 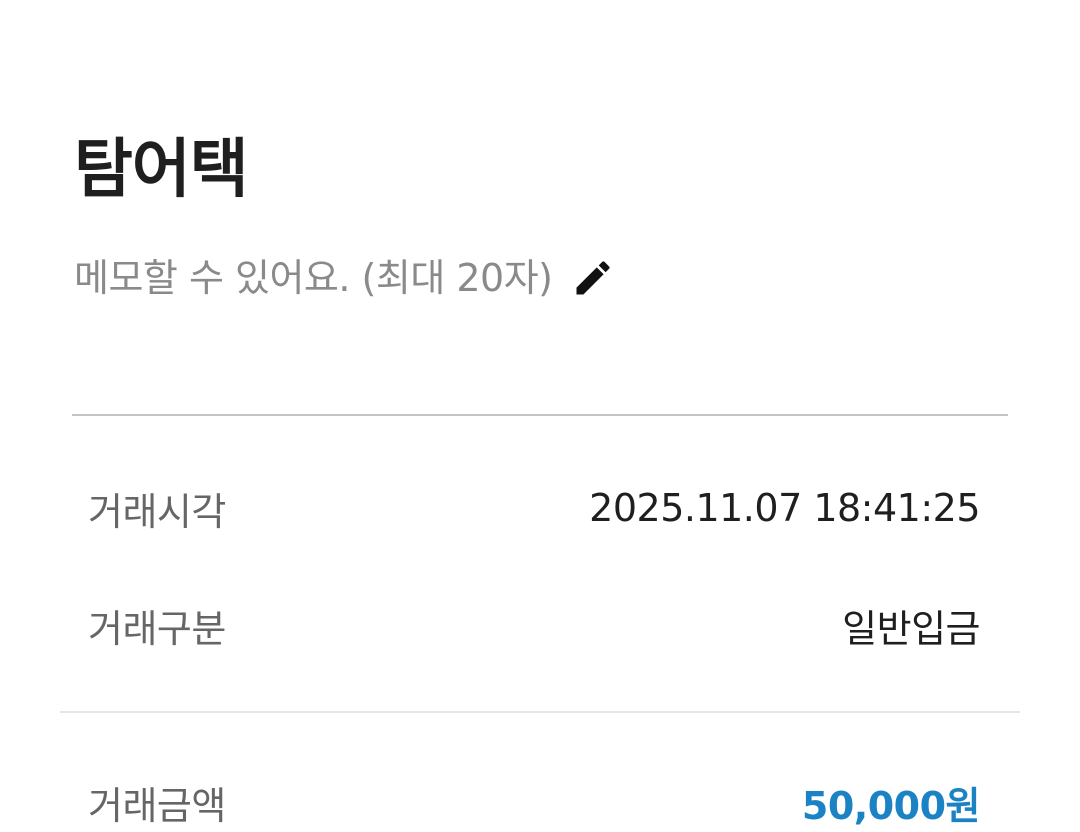 What do you see at coordinates (534, 625) in the screenshot?
I see `transaction-type-row: 거래구분 일반입금` at bounding box center [534, 625].